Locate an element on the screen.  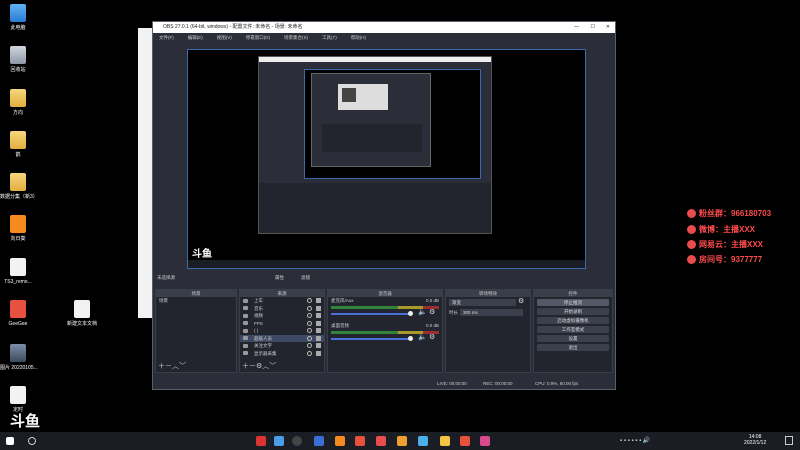
source-item-selected: 超级人员 is located at coordinates (282, 338).